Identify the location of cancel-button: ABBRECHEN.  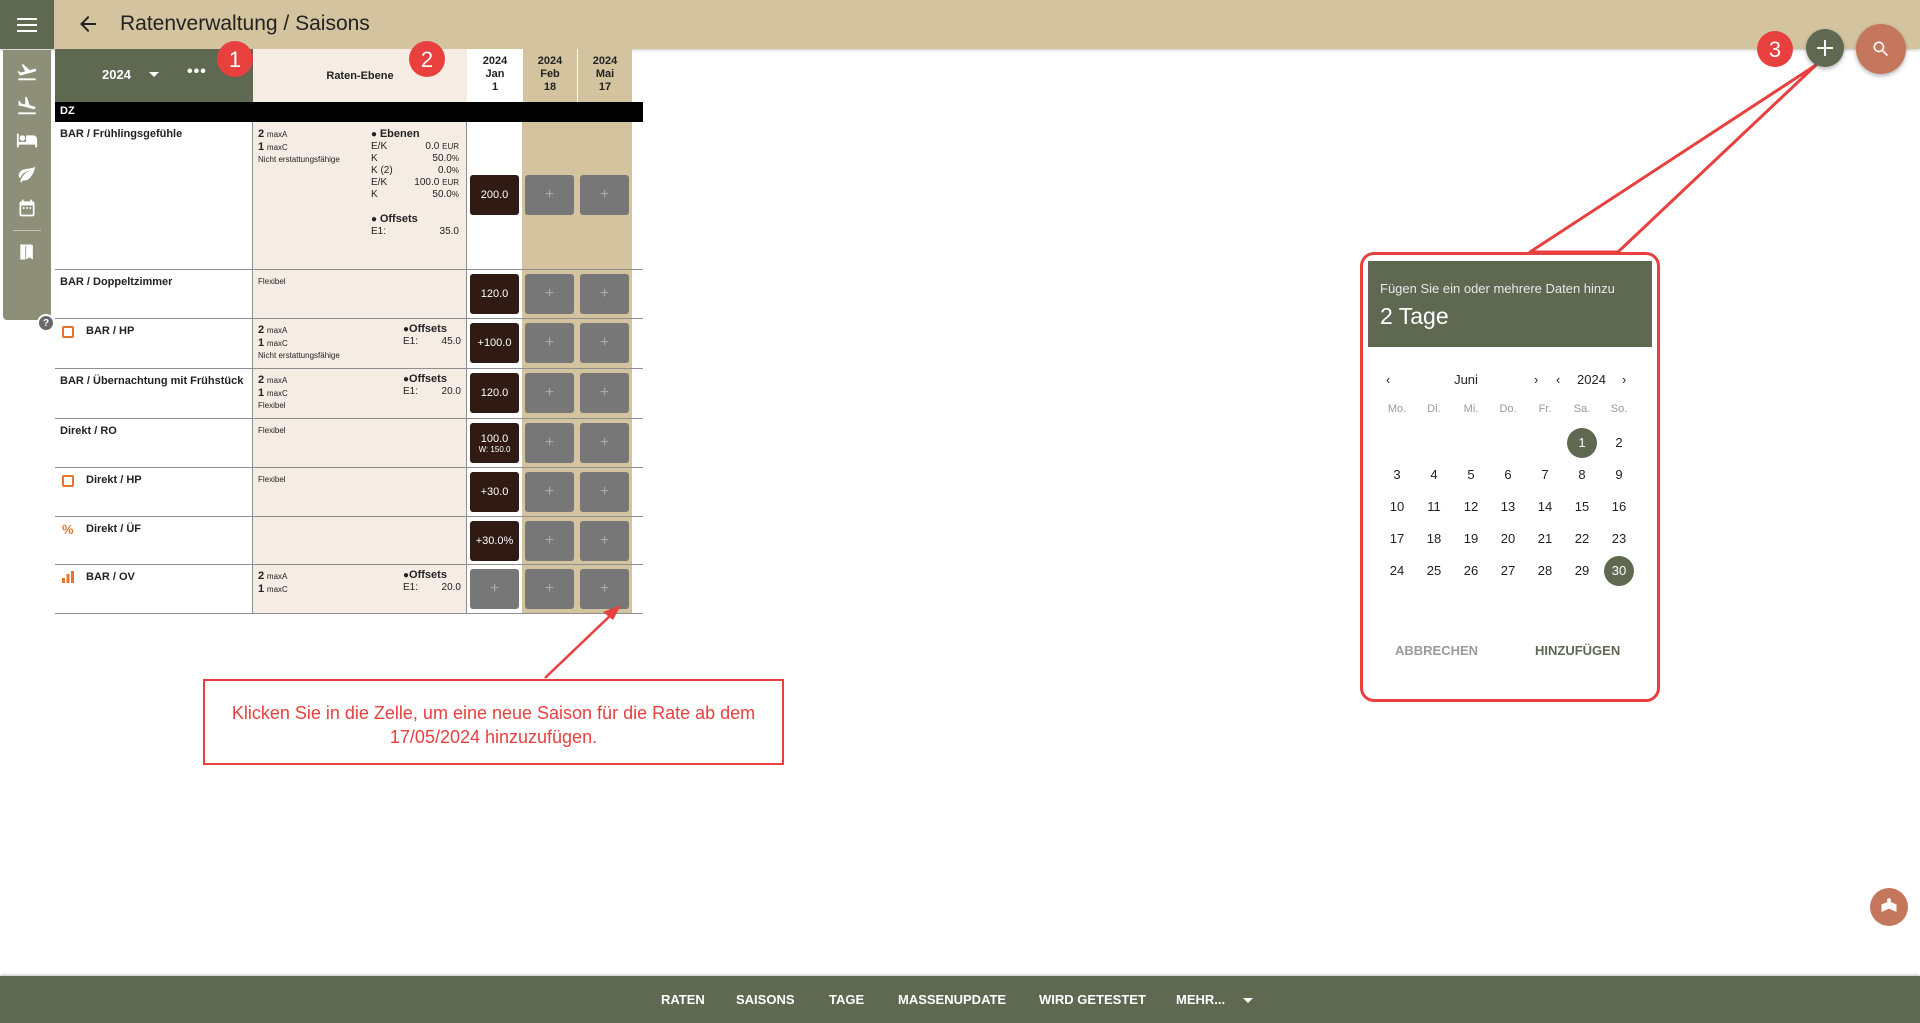
(1436, 650).